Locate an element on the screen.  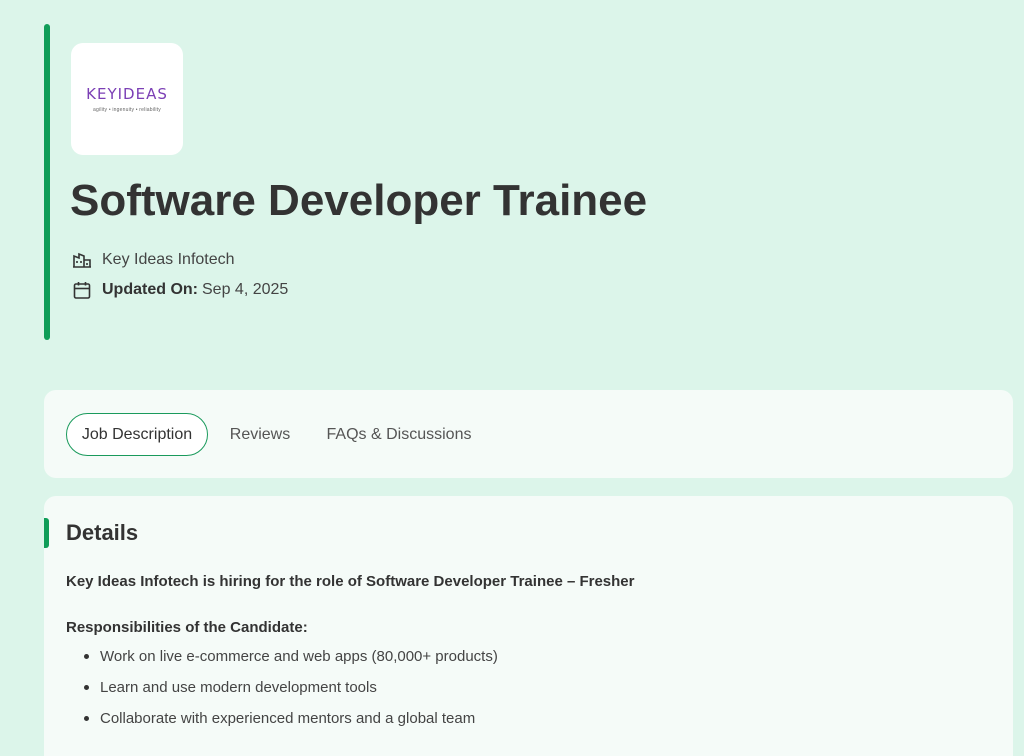
company-building-icon is located at coordinates (82, 260).